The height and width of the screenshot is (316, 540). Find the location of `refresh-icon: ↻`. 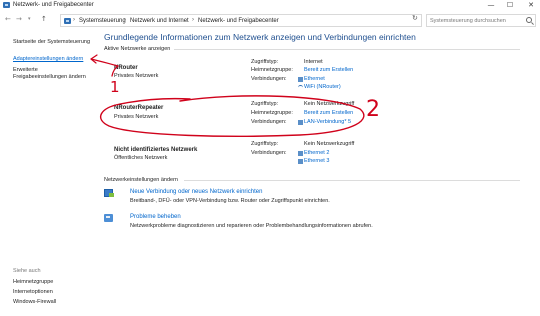

refresh-icon: ↻ is located at coordinates (415, 18).